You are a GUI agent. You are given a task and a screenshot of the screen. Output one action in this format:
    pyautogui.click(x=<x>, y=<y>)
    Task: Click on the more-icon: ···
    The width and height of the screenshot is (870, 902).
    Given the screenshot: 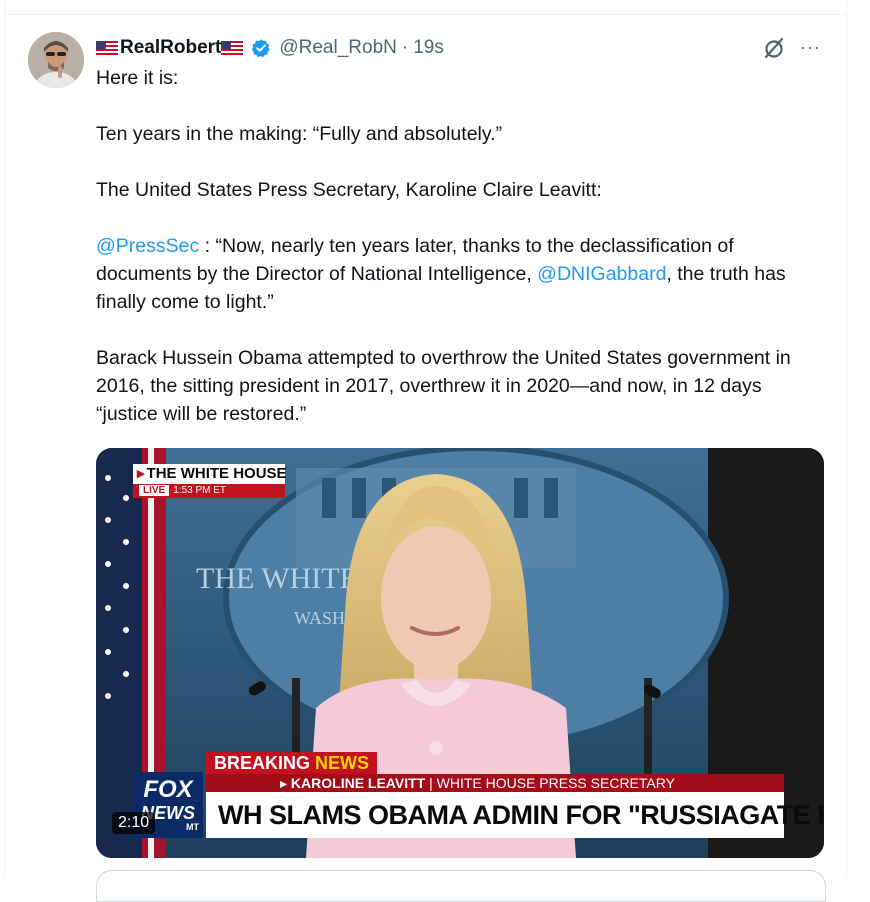 What is the action you would take?
    pyautogui.click(x=812, y=48)
    